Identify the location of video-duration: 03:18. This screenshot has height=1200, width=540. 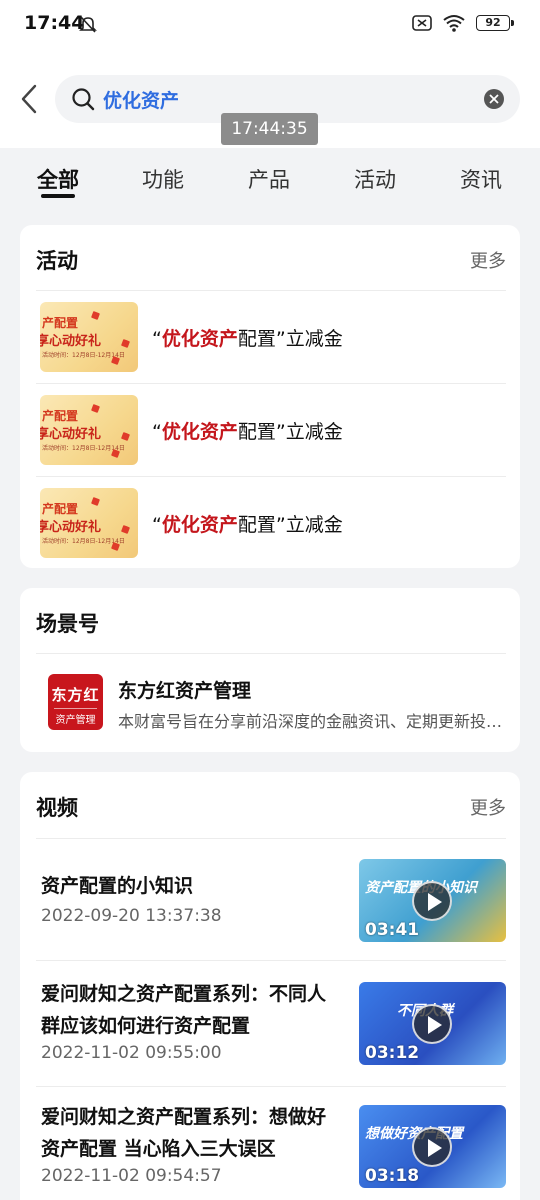
(392, 1176).